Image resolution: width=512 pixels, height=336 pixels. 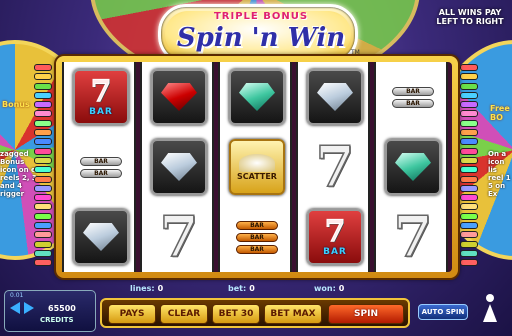 I want to click on right-side-title: Free BO, so click(x=500, y=113).